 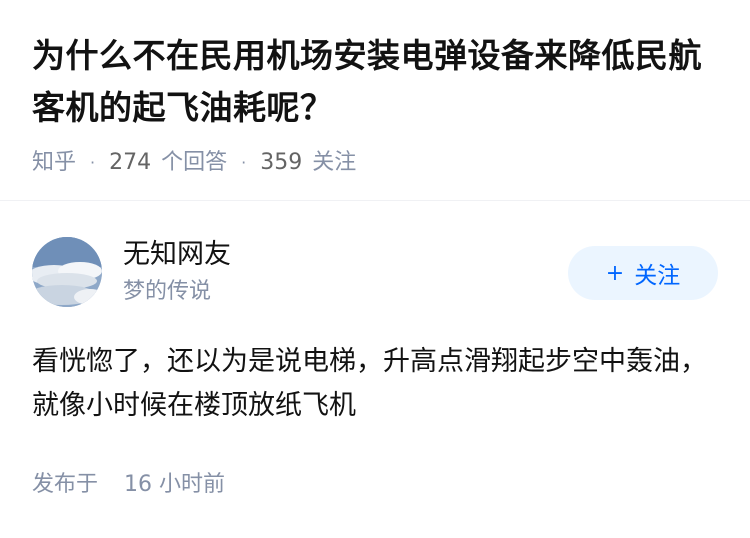 I want to click on follow-button: + 关注, so click(x=643, y=273).